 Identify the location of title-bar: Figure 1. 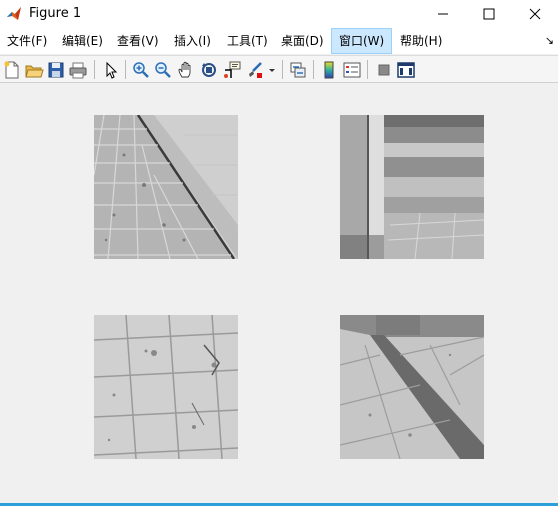
(279, 14).